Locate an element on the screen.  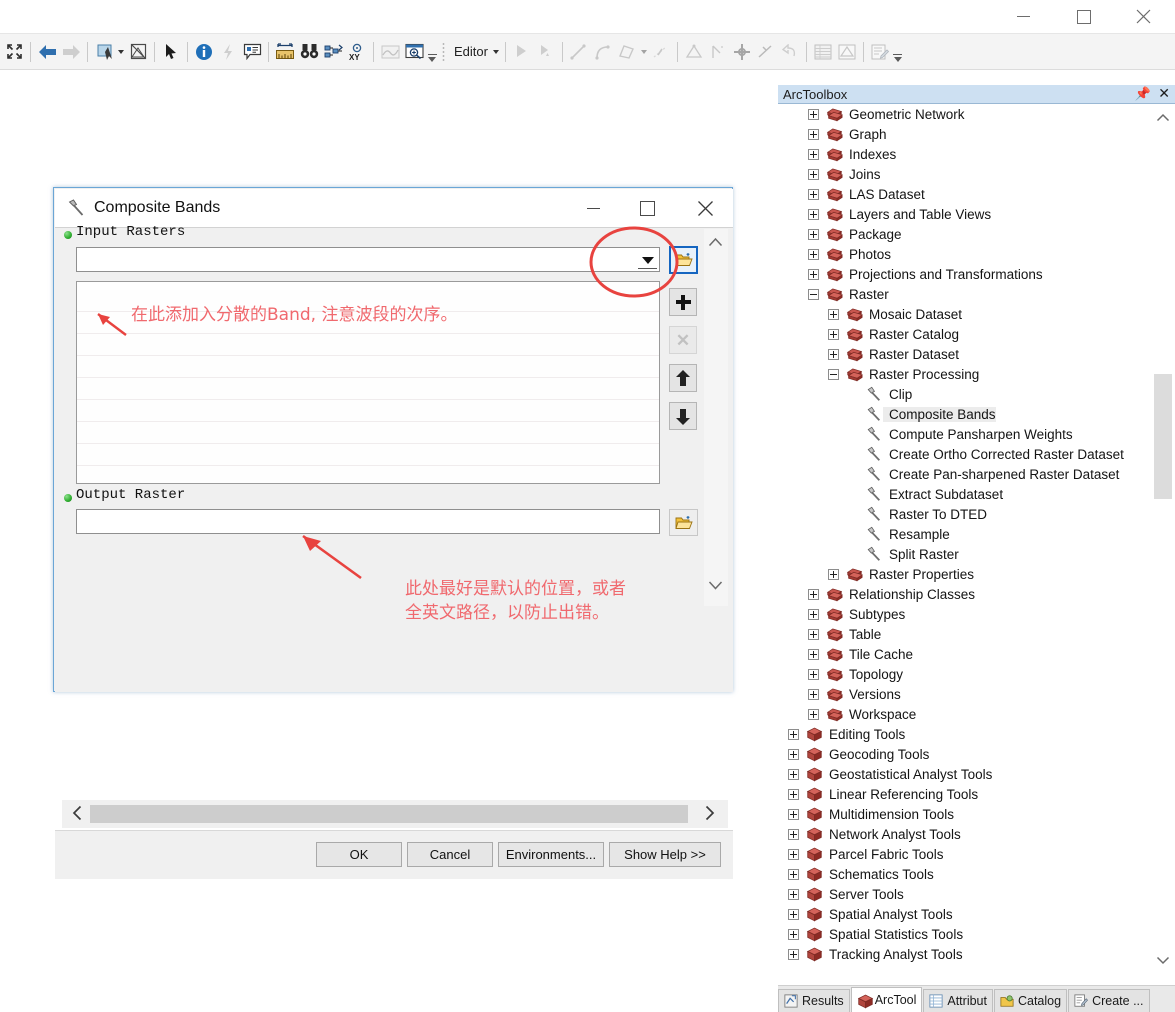
trace-icon is located at coordinates (627, 52).